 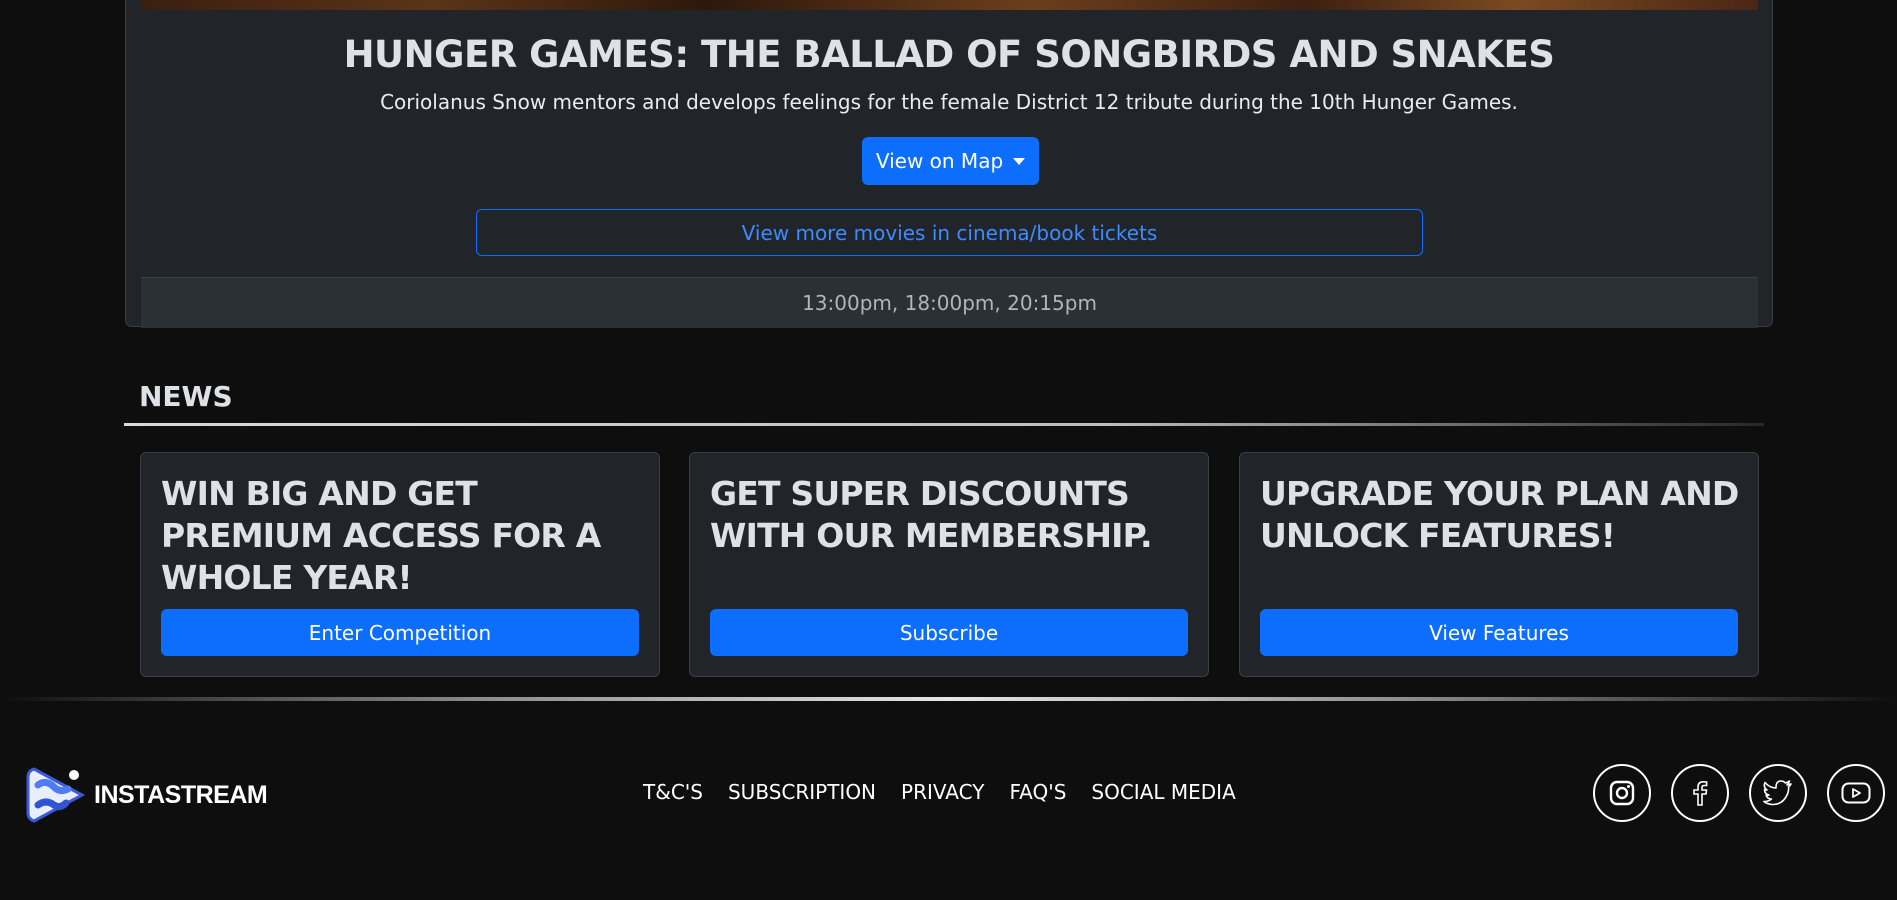 What do you see at coordinates (1019, 161) in the screenshot?
I see `caret-down-icon` at bounding box center [1019, 161].